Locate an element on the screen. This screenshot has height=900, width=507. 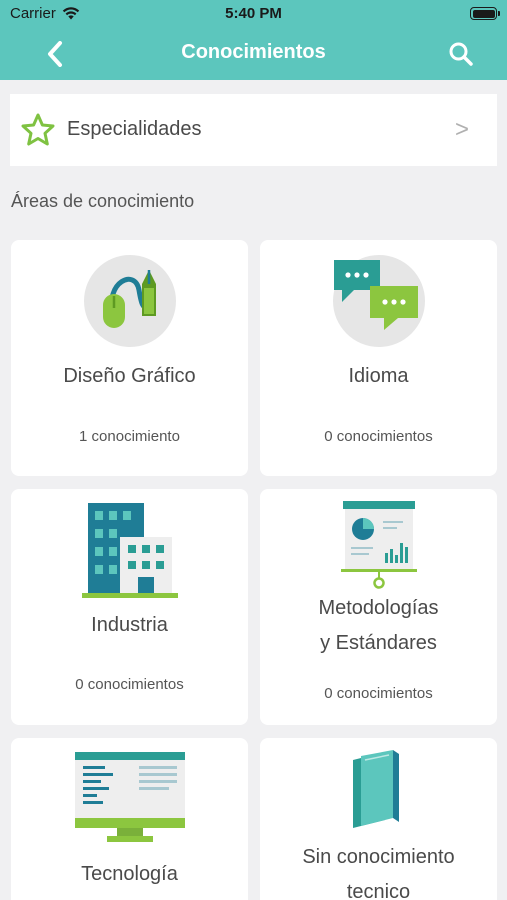
status-time: 5:40 PM is located at coordinates (253, 13).